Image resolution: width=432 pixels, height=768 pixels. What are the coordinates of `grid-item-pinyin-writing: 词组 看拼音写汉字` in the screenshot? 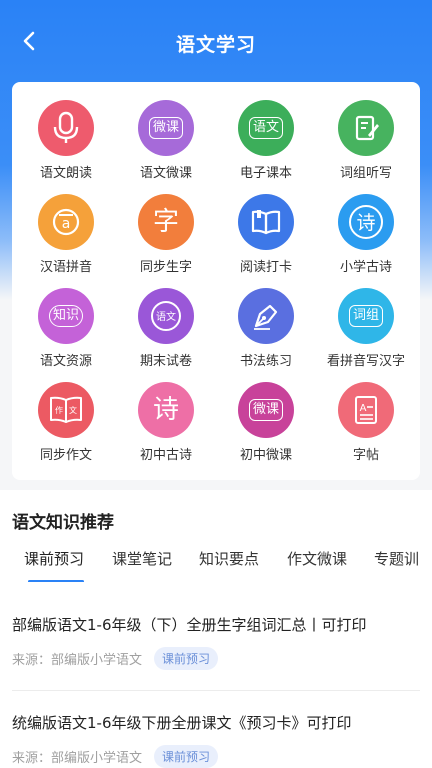 It's located at (366, 332).